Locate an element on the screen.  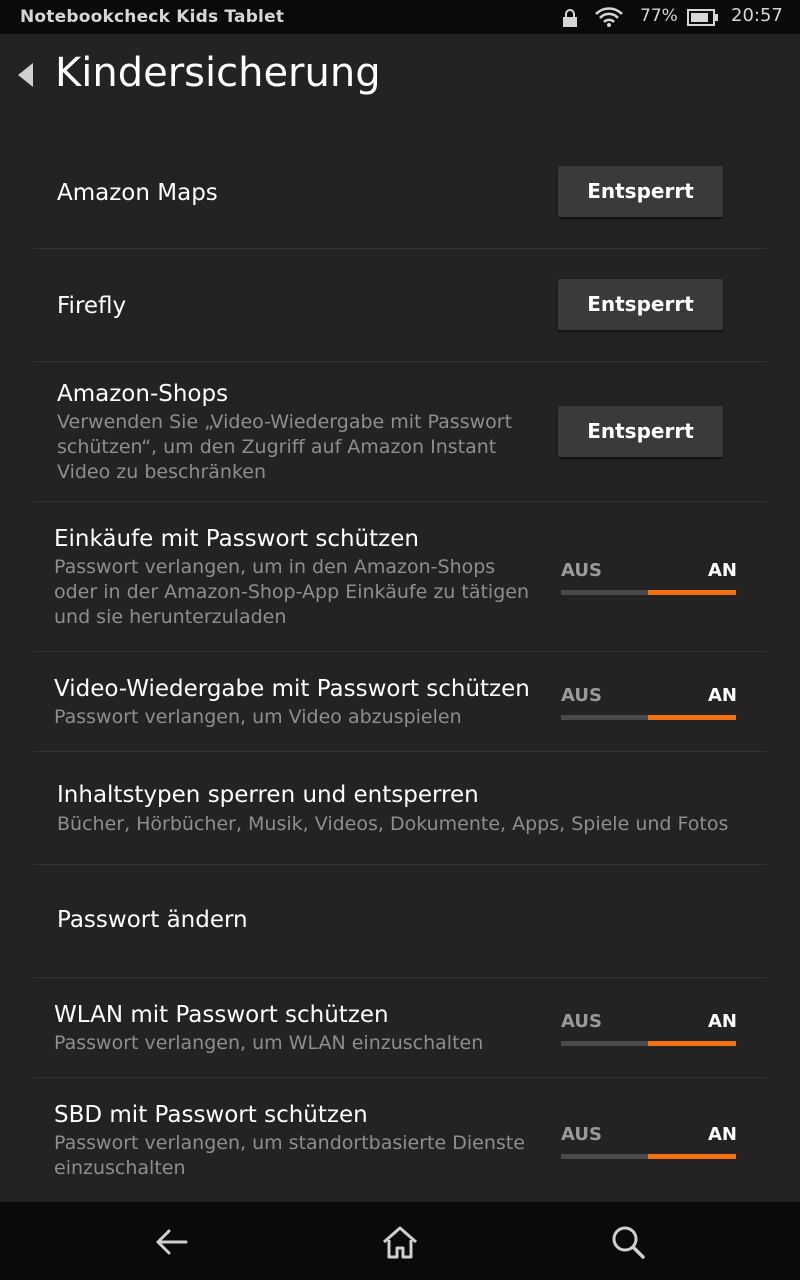
setting-row-amazon-maps: Amazon Maps Entsperrt is located at coordinates (400, 192).